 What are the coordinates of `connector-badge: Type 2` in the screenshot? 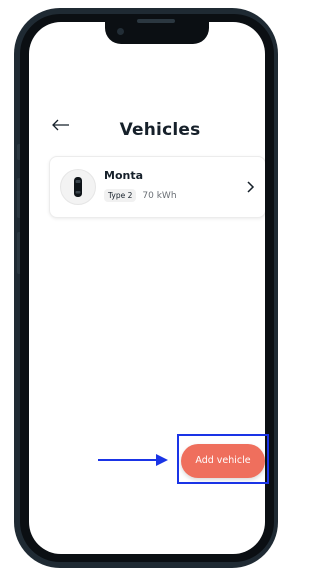 It's located at (120, 195).